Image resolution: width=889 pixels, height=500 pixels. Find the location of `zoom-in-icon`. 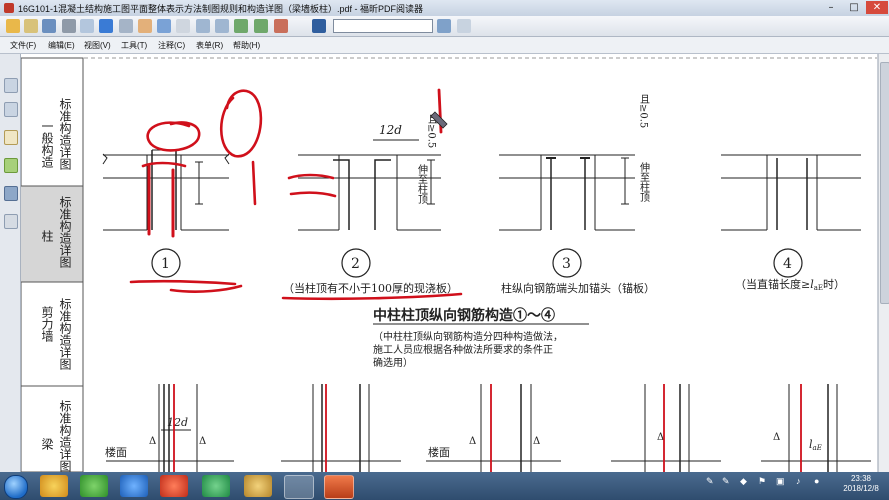

zoom-in-icon is located at coordinates (203, 26).